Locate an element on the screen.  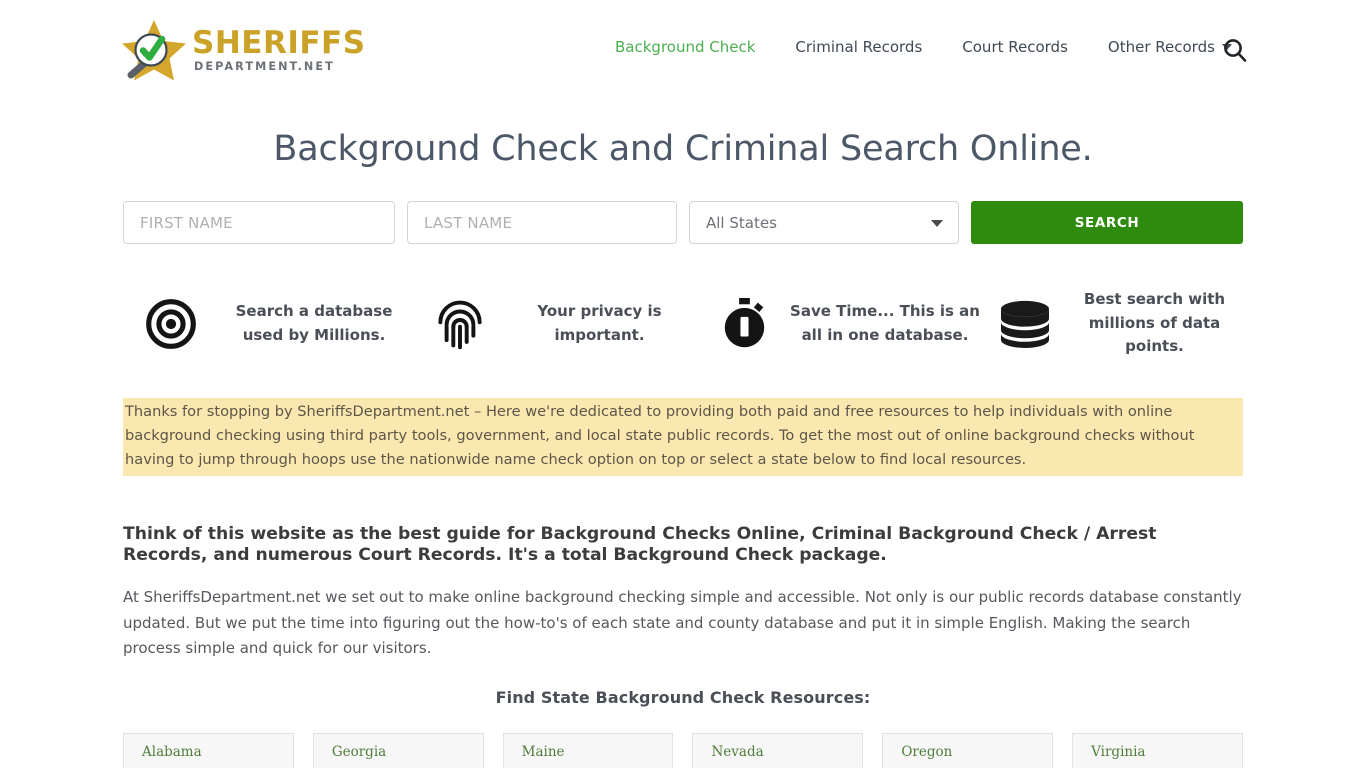
nav-item-background-check: Background Check is located at coordinates (685, 47).